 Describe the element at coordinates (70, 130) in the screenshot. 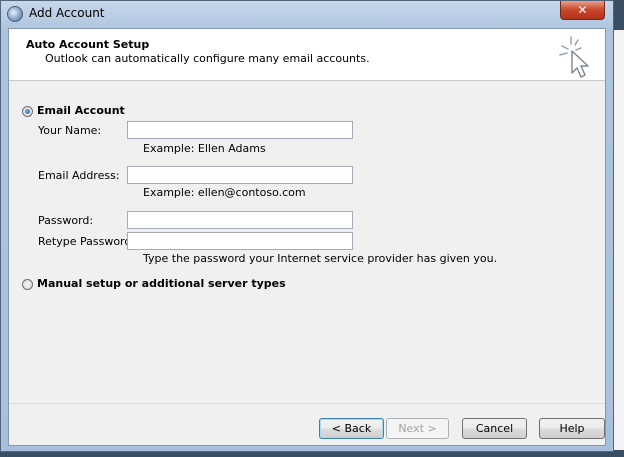

I see `your-name-label: Your Name:` at that location.